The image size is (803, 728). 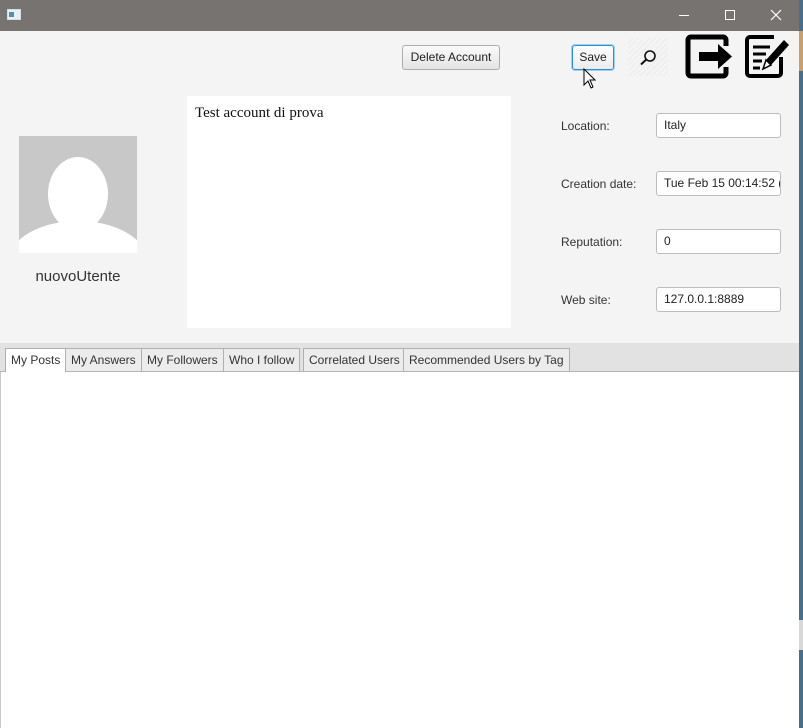 I want to click on edit-icon, so click(x=767, y=56).